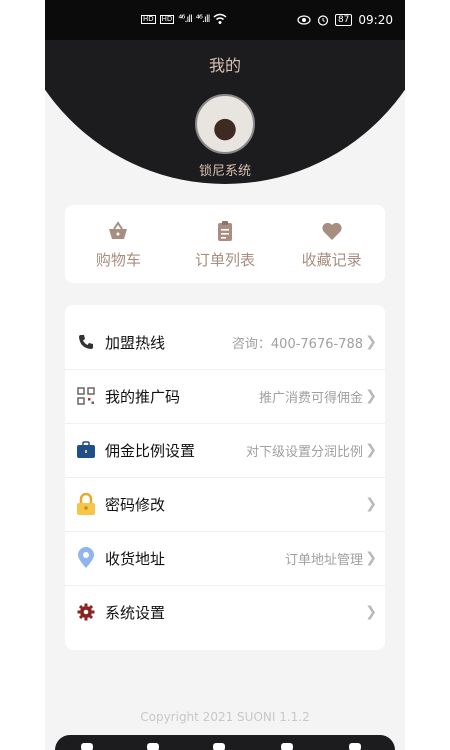 The width and height of the screenshot is (450, 750). I want to click on quick-action-favorites: 收藏记录, so click(331, 244).